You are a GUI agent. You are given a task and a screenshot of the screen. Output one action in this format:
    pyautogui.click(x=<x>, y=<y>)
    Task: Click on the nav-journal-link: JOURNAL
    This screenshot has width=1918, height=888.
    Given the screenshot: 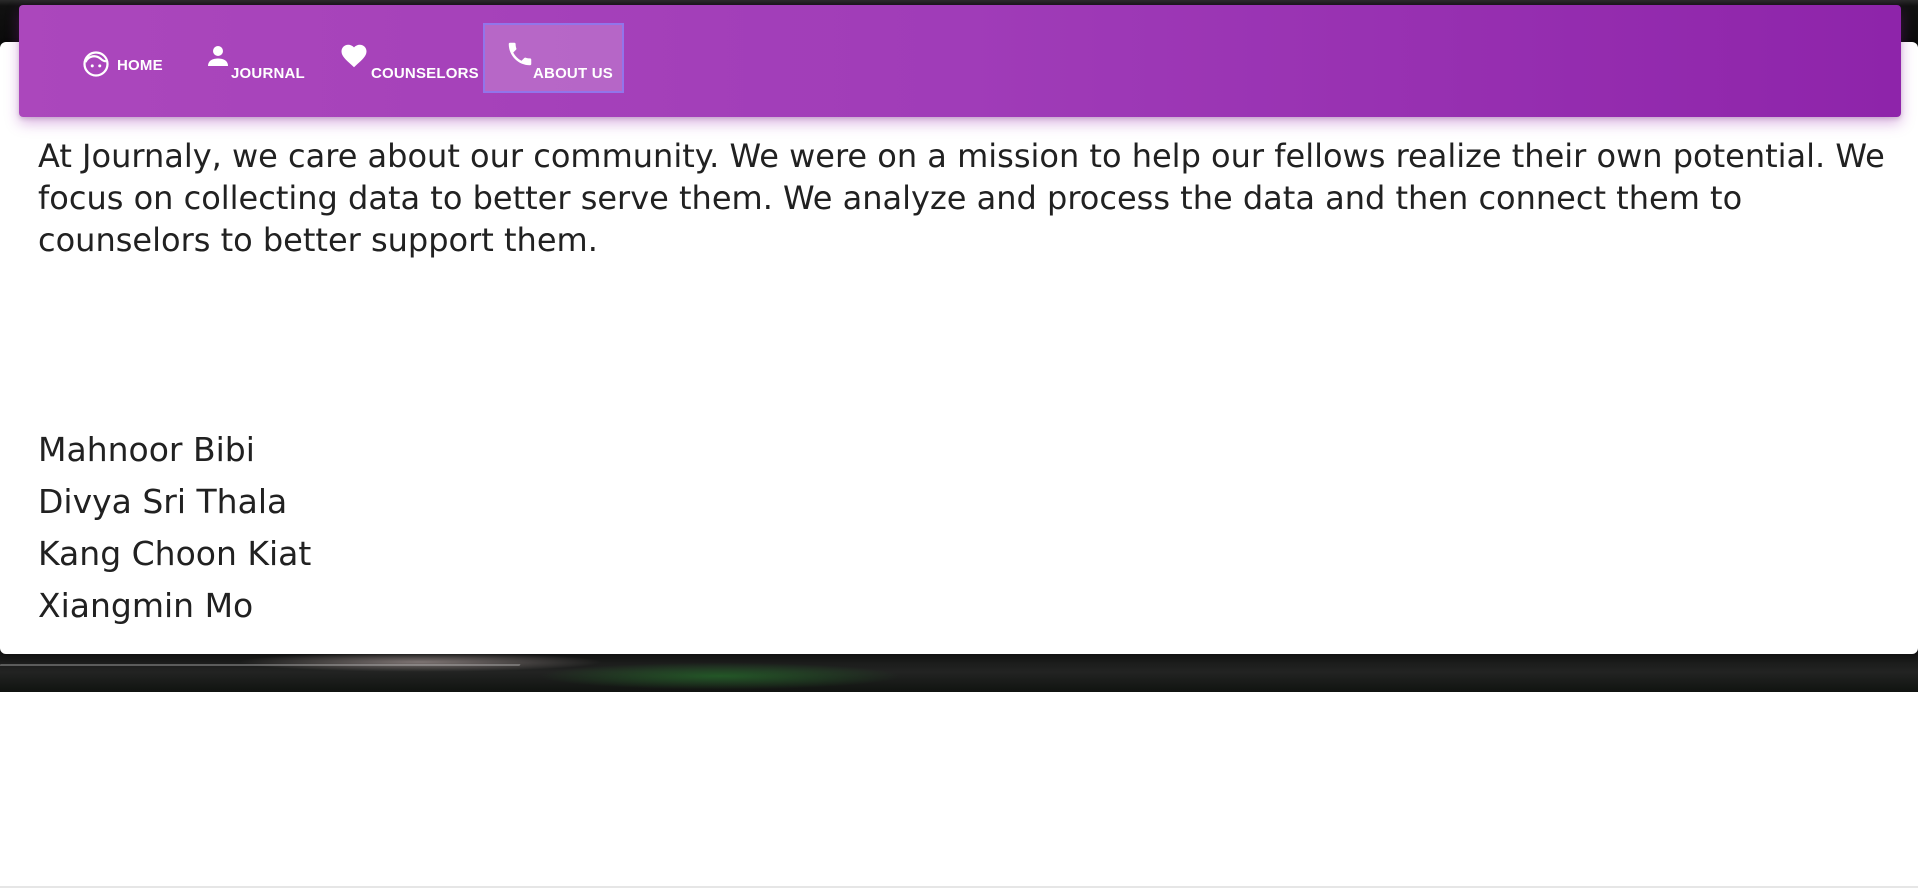 What is the action you would take?
    pyautogui.click(x=244, y=58)
    